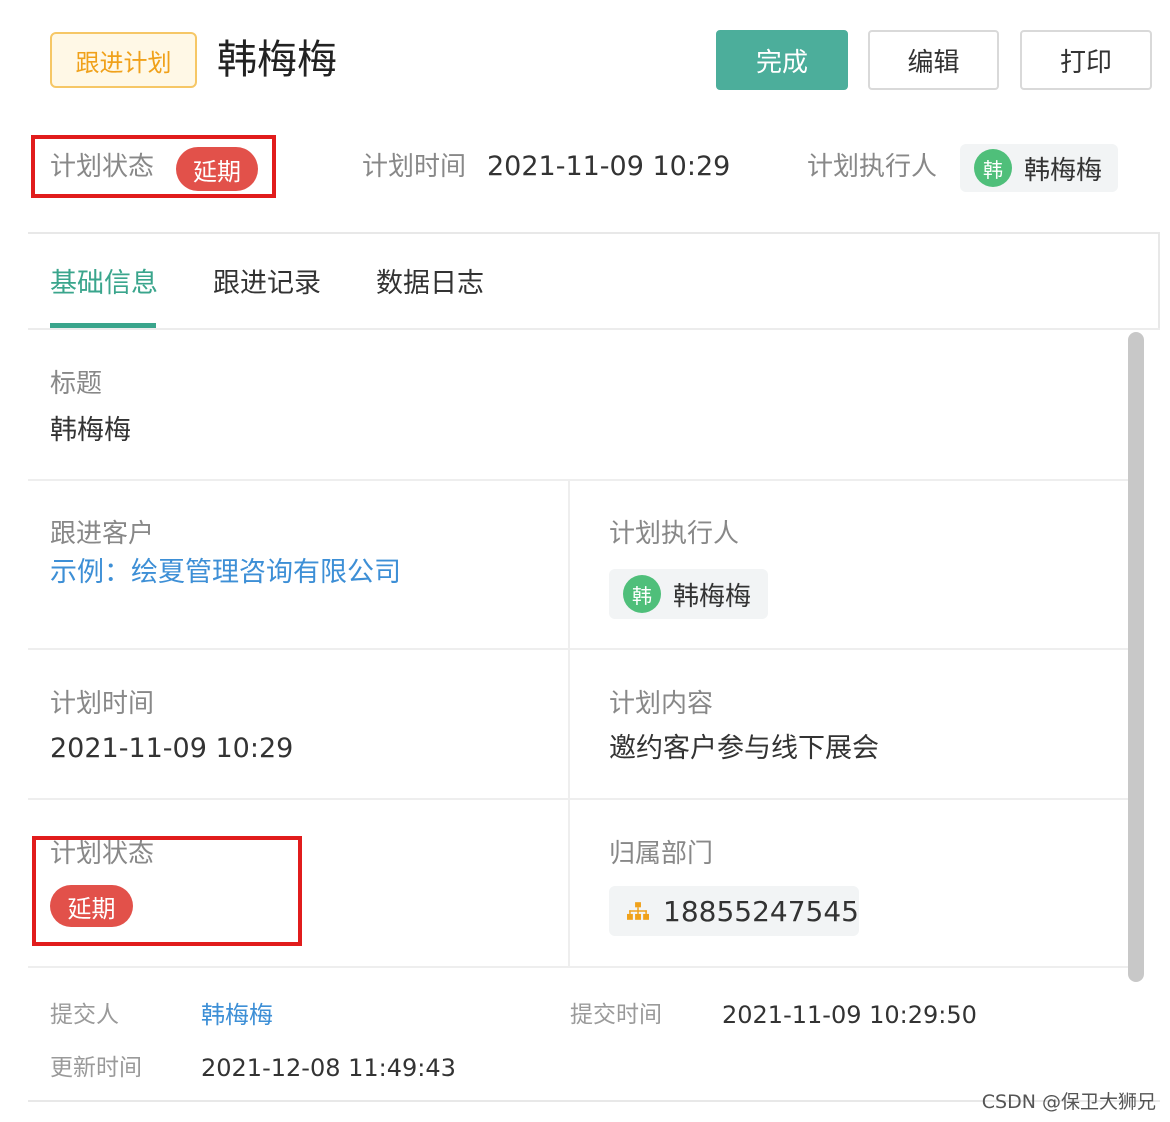 The height and width of the screenshot is (1122, 1170). Describe the element at coordinates (744, 748) in the screenshot. I see `field-content-value: 邀约客户参与线下展会` at that location.